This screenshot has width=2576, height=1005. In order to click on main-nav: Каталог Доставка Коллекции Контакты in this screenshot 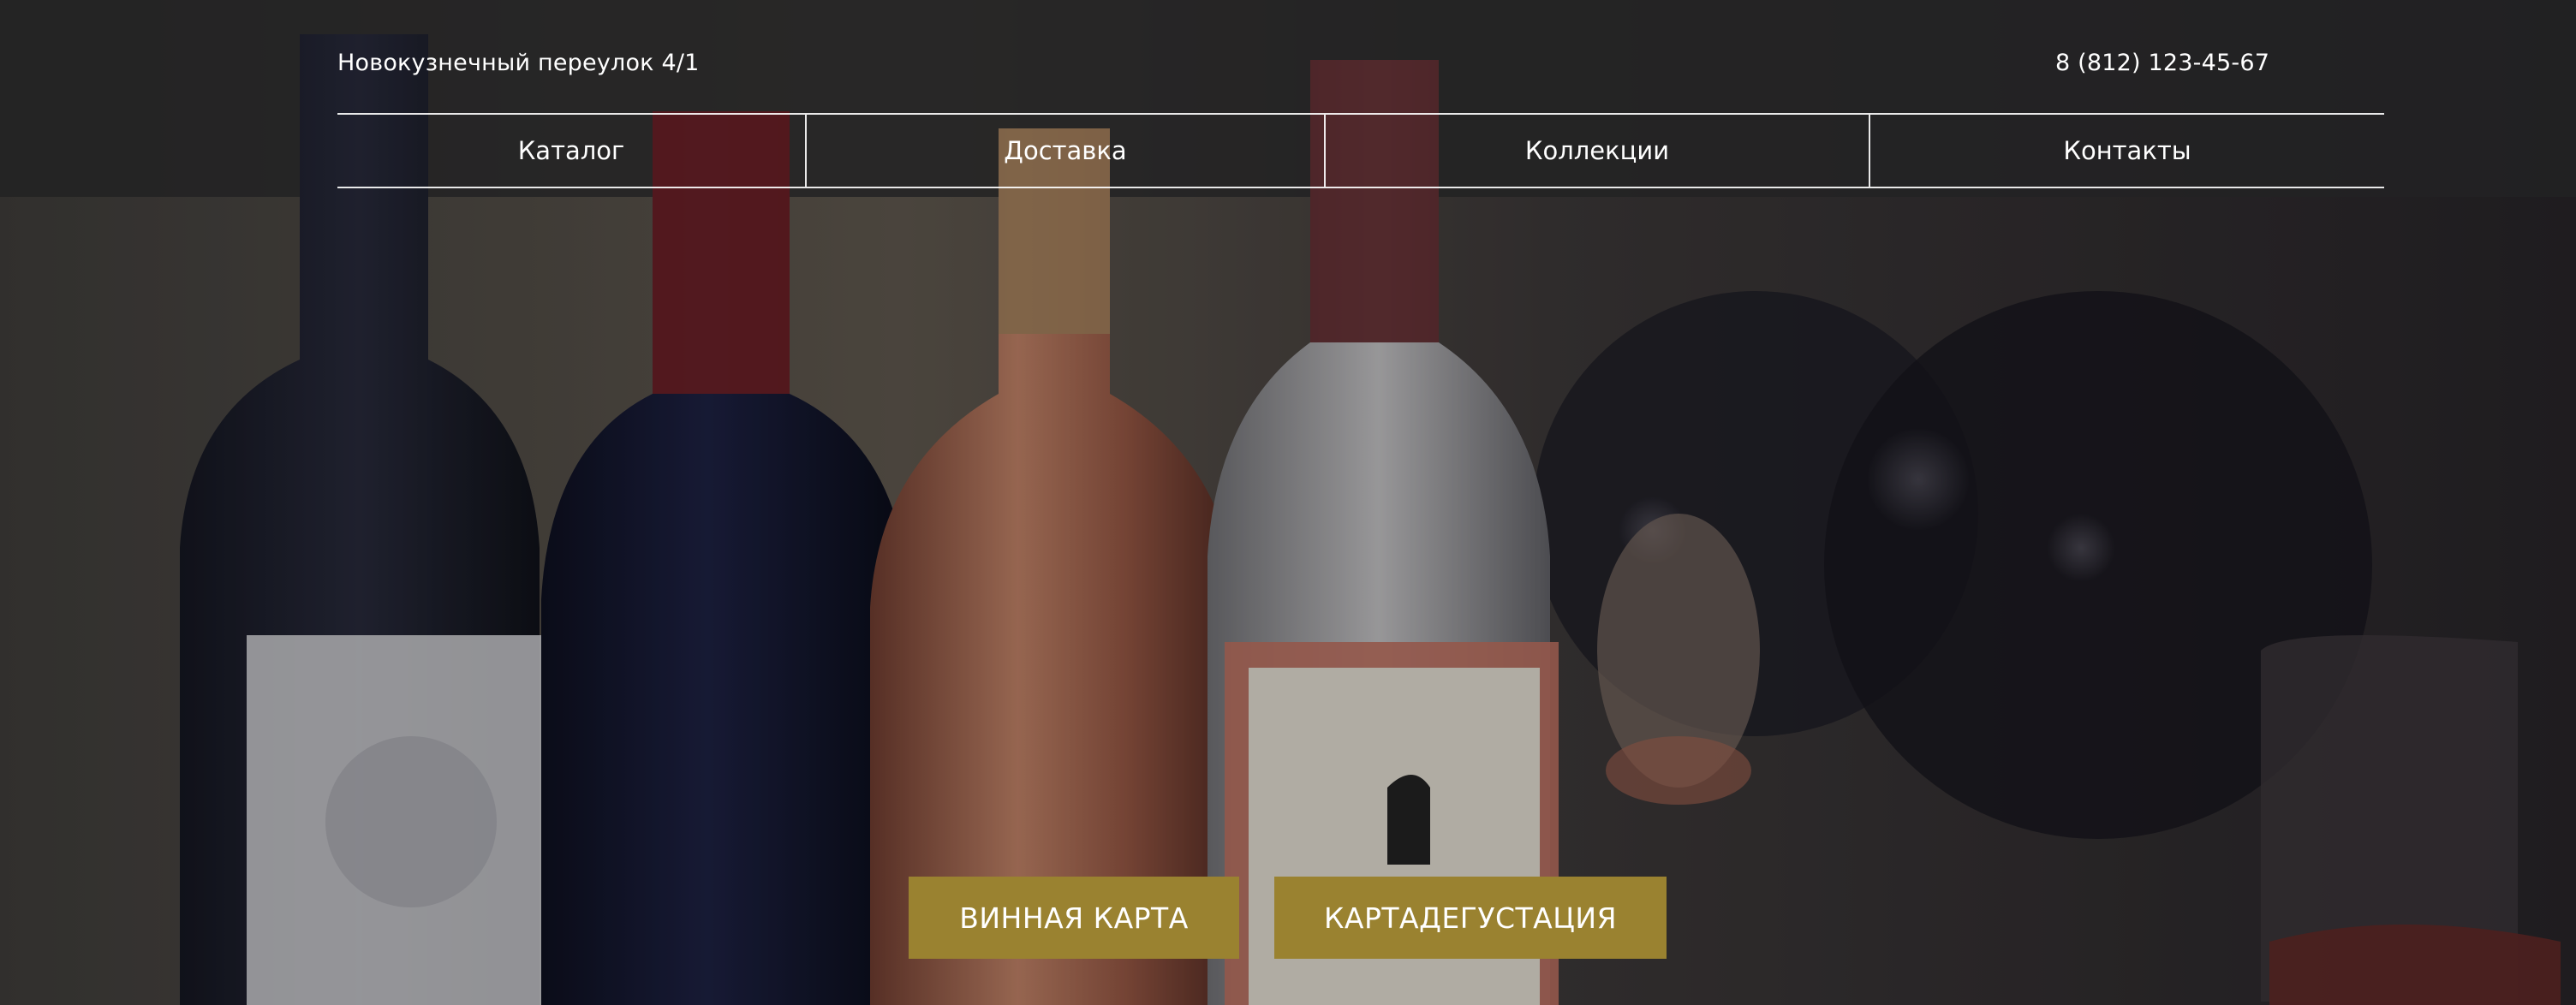, I will do `click(1360, 150)`.